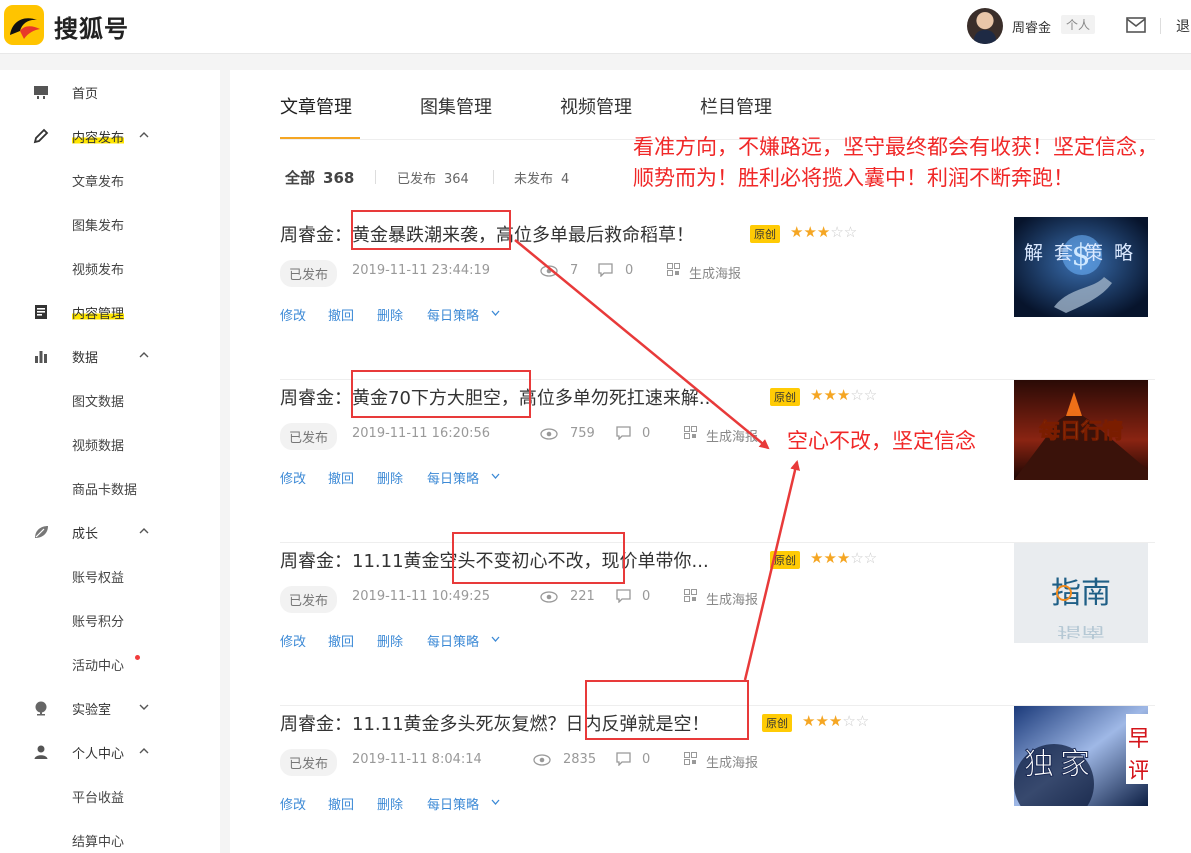 This screenshot has height=853, width=1191. What do you see at coordinates (110, 620) in the screenshot?
I see `sidebar-item-account-points: 账号积分` at bounding box center [110, 620].